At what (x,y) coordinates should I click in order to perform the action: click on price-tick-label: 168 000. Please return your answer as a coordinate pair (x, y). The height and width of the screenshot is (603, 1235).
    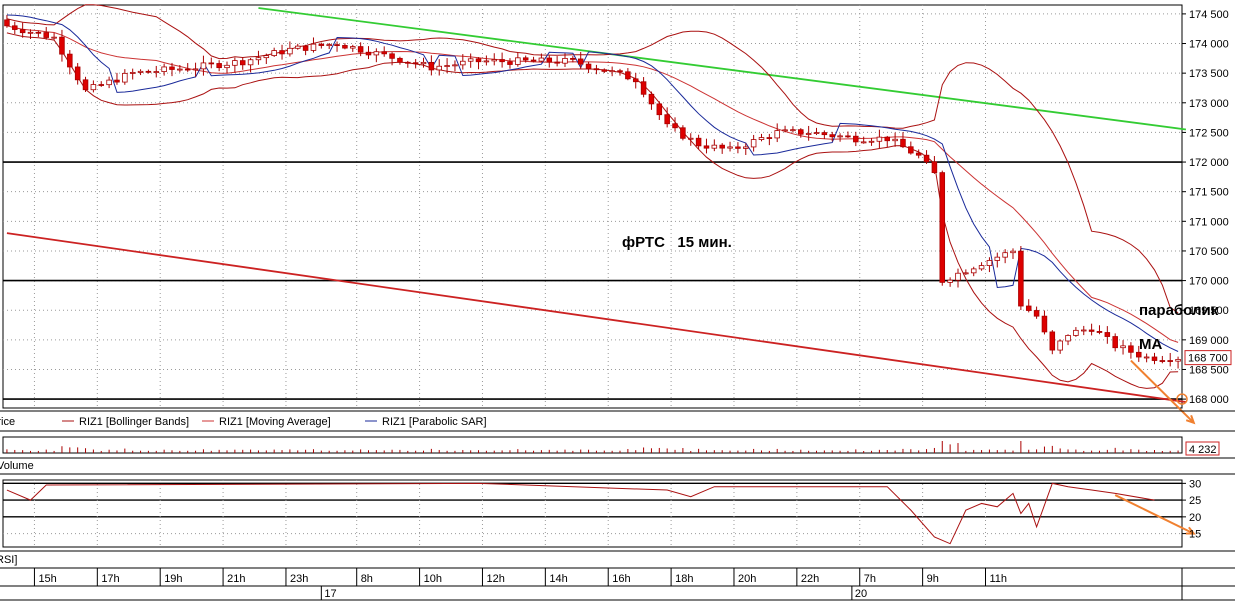
    Looking at the image, I should click on (1209, 400).